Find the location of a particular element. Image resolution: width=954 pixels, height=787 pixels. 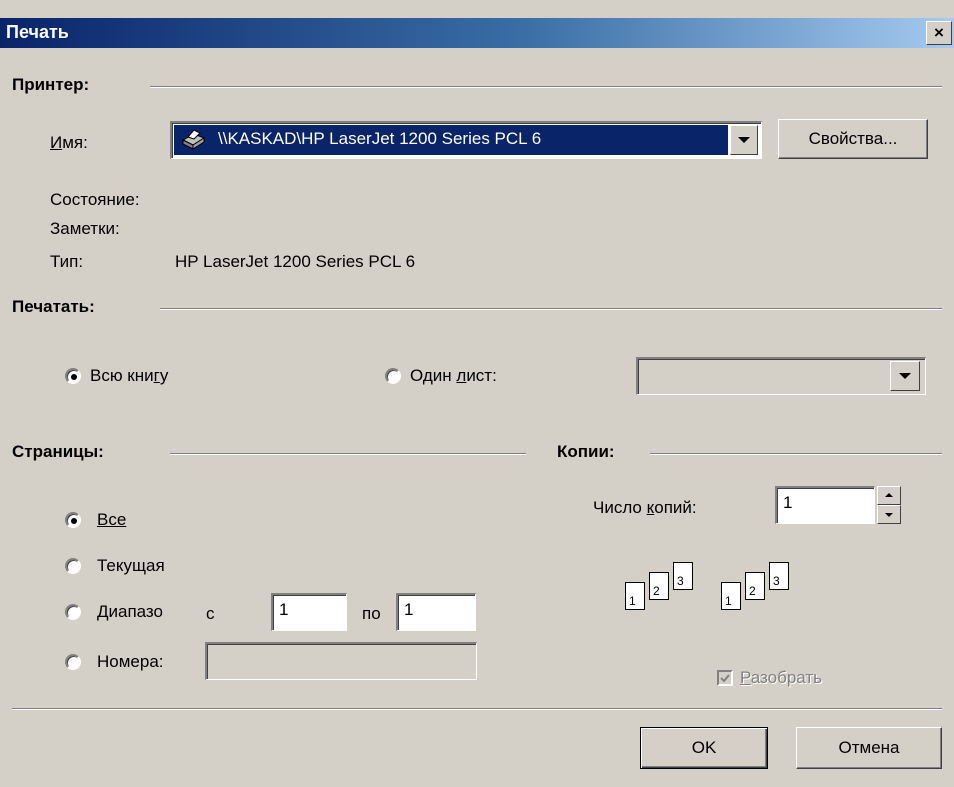

pages-numbers-radio is located at coordinates (73, 662).